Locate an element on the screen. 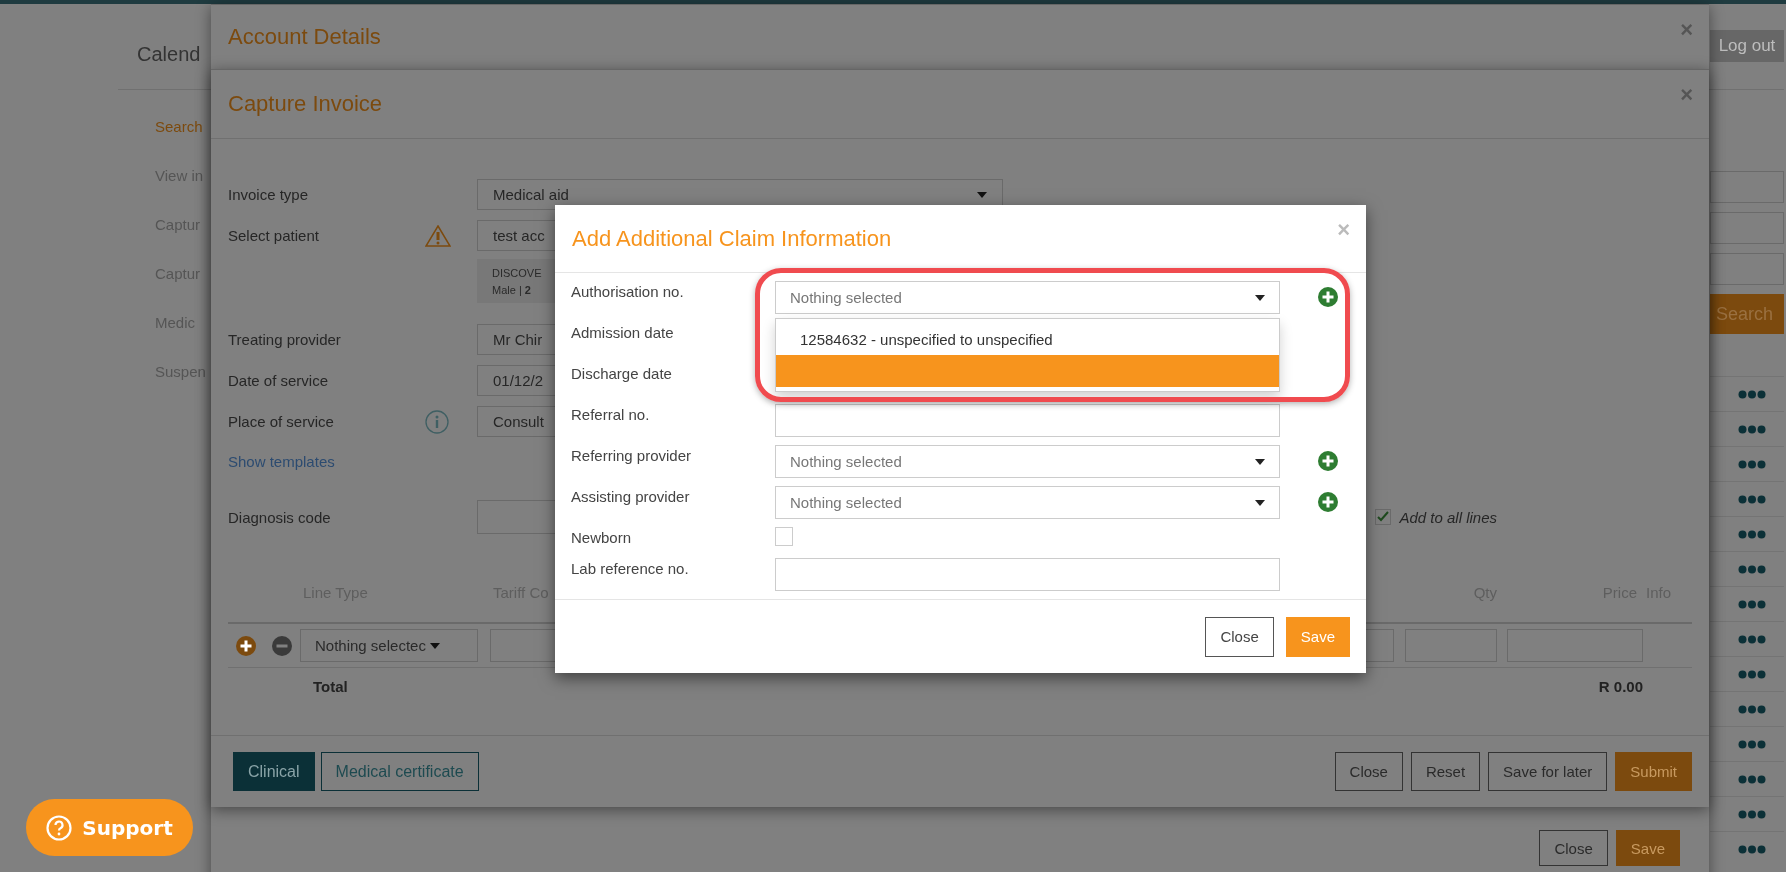 The image size is (1786, 872). field-label: Authorisation no. is located at coordinates (628, 292).